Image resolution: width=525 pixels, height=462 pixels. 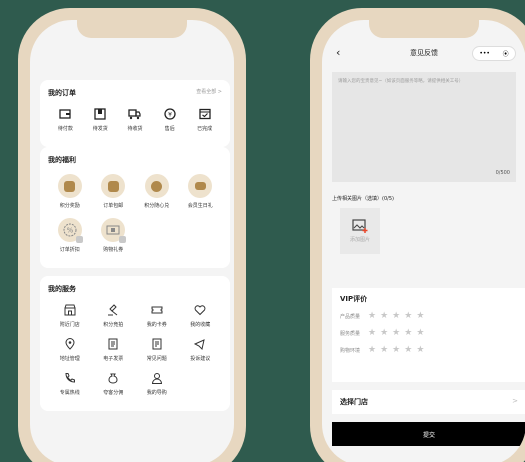 I want to click on service-nearby-store-label: 附近门店, so click(x=69, y=325).